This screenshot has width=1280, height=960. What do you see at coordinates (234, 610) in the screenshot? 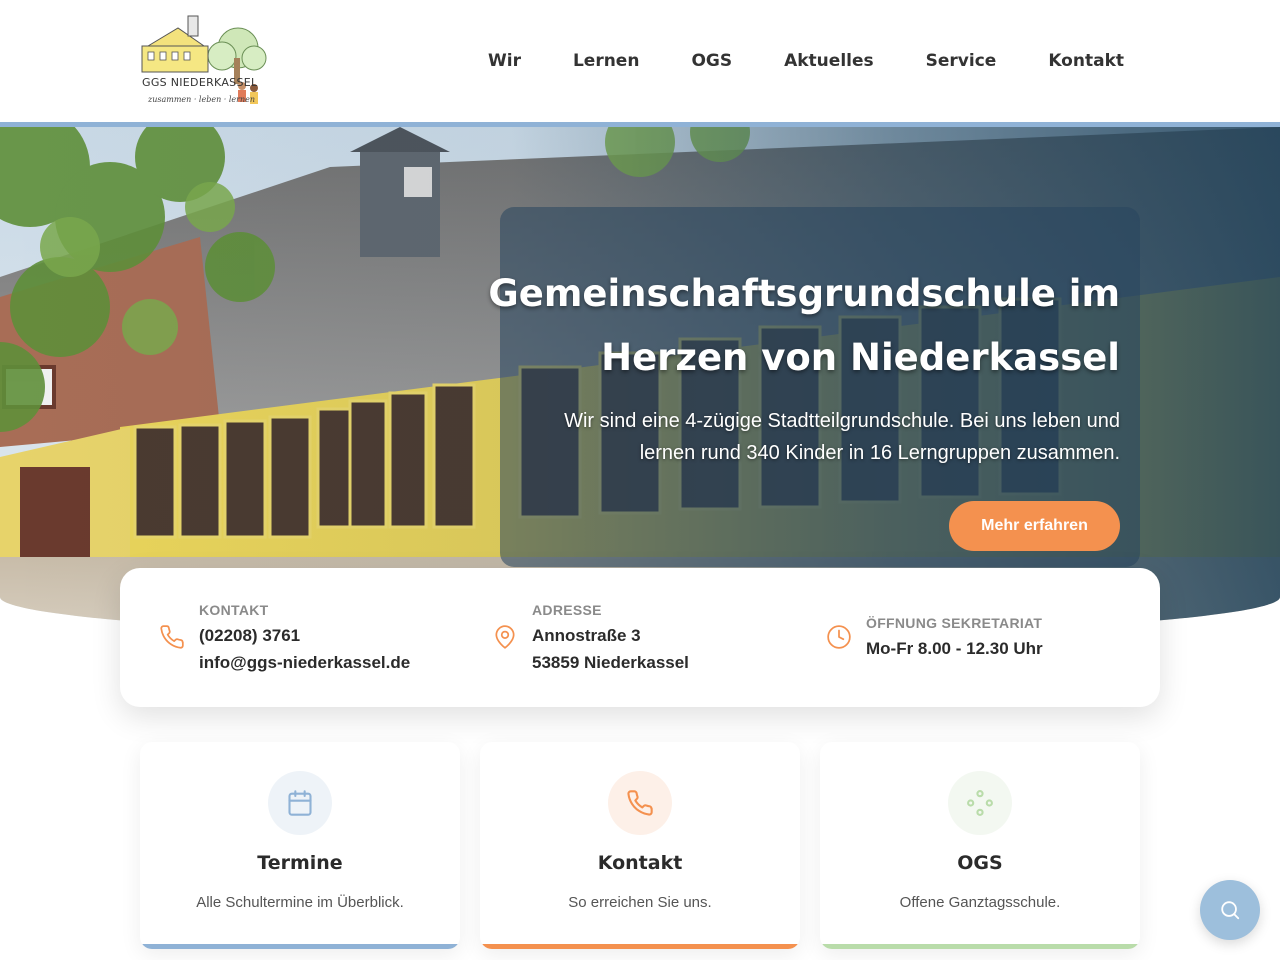
I see `contact-label: KONTAKT` at bounding box center [234, 610].